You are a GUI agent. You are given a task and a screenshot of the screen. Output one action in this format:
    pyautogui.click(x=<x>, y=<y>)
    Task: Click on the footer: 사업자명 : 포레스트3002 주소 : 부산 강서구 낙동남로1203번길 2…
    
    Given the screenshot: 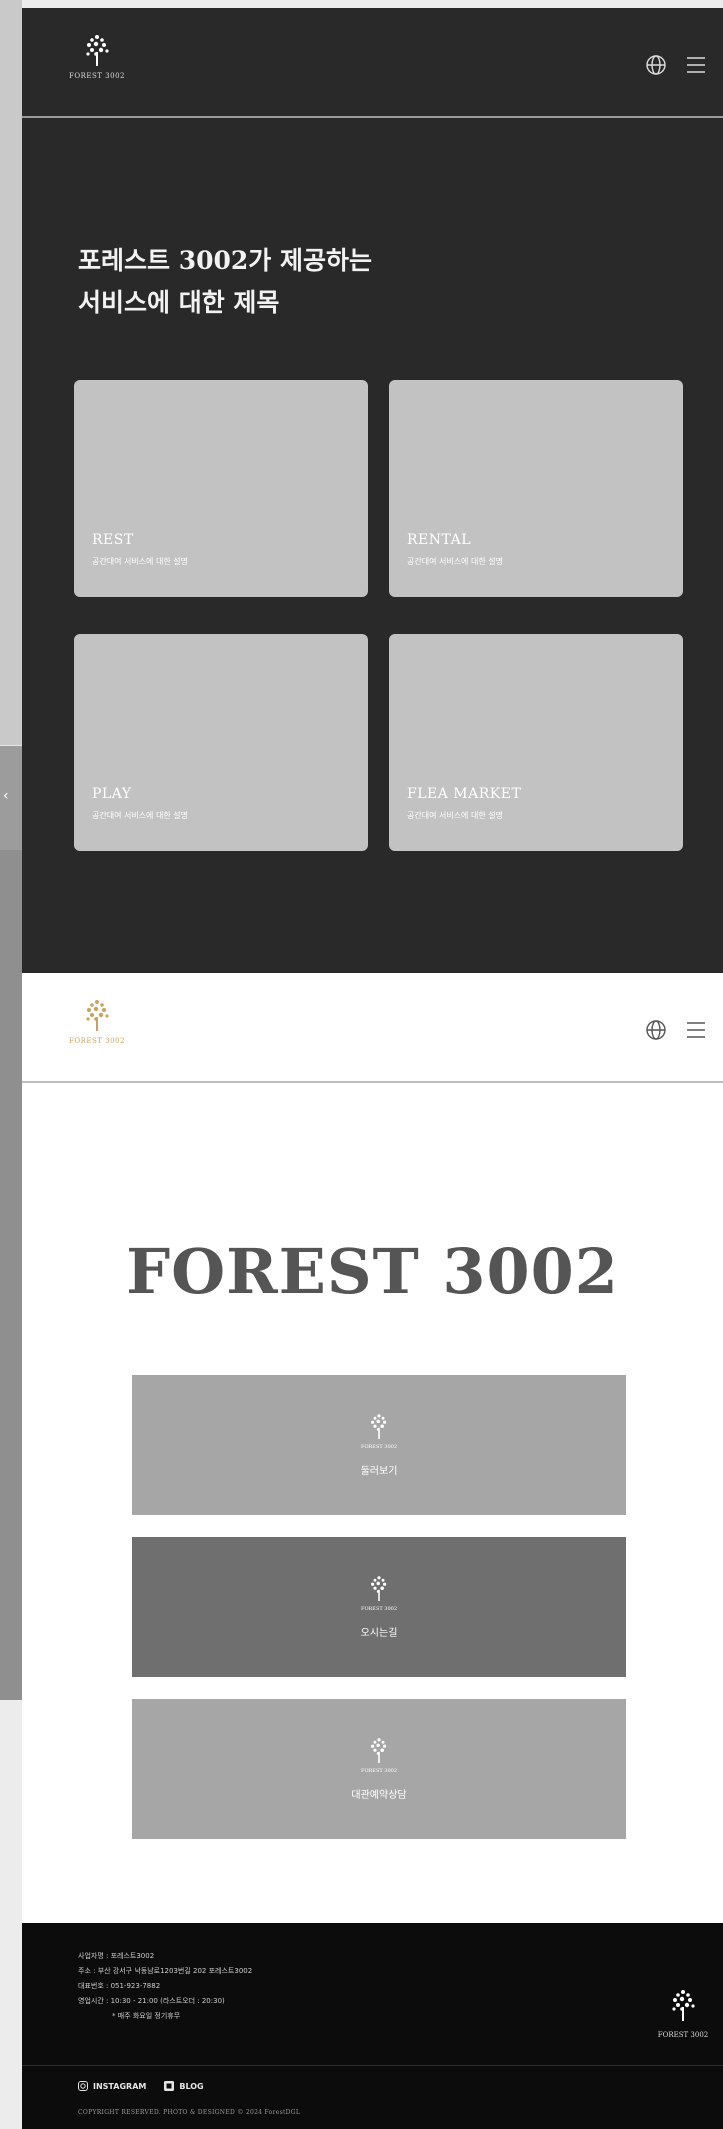 What is the action you would take?
    pyautogui.click(x=372, y=2026)
    